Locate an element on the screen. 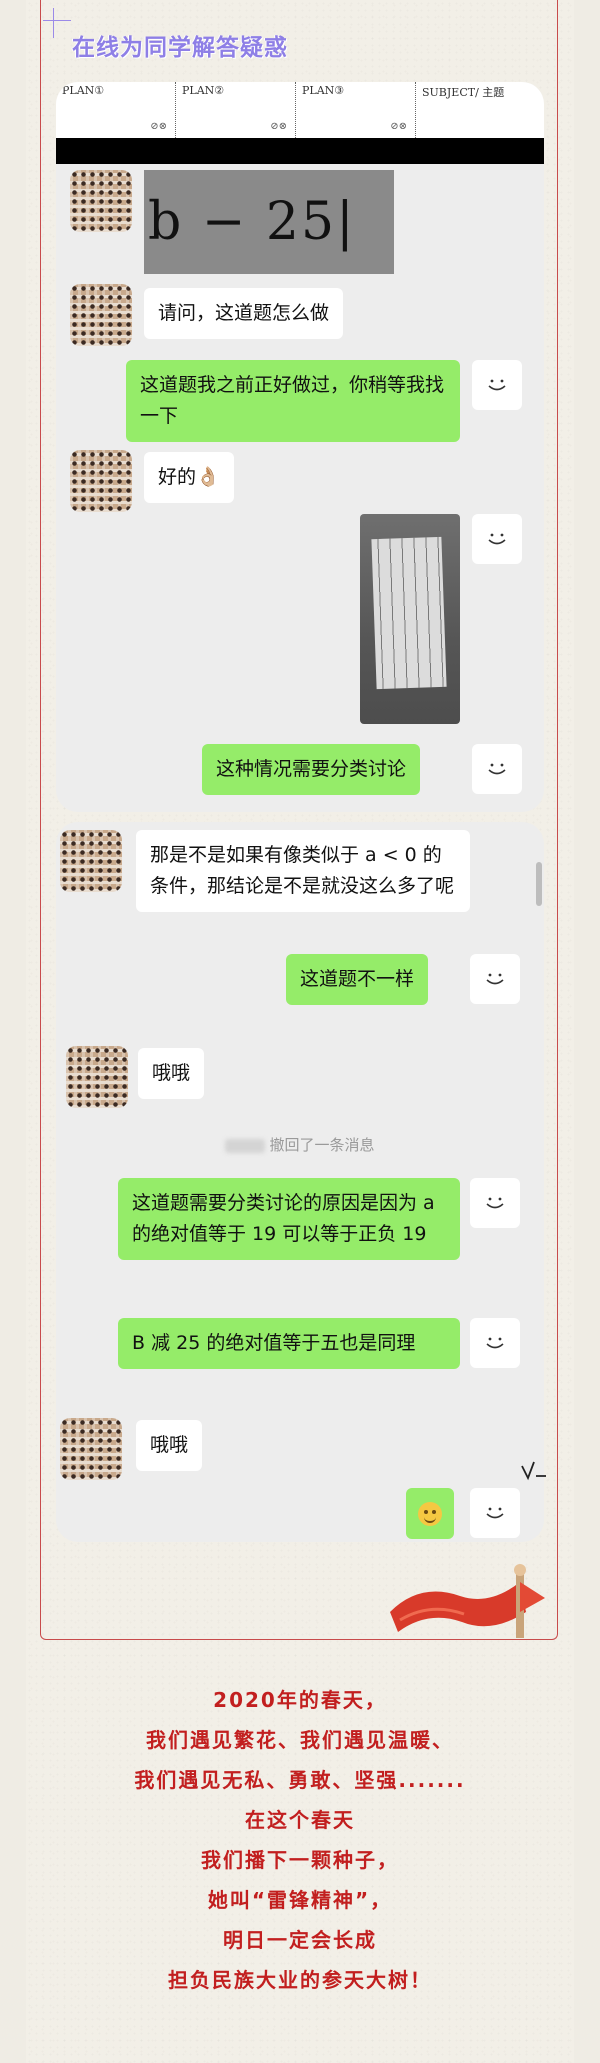  blurred-name is located at coordinates (245, 1145).